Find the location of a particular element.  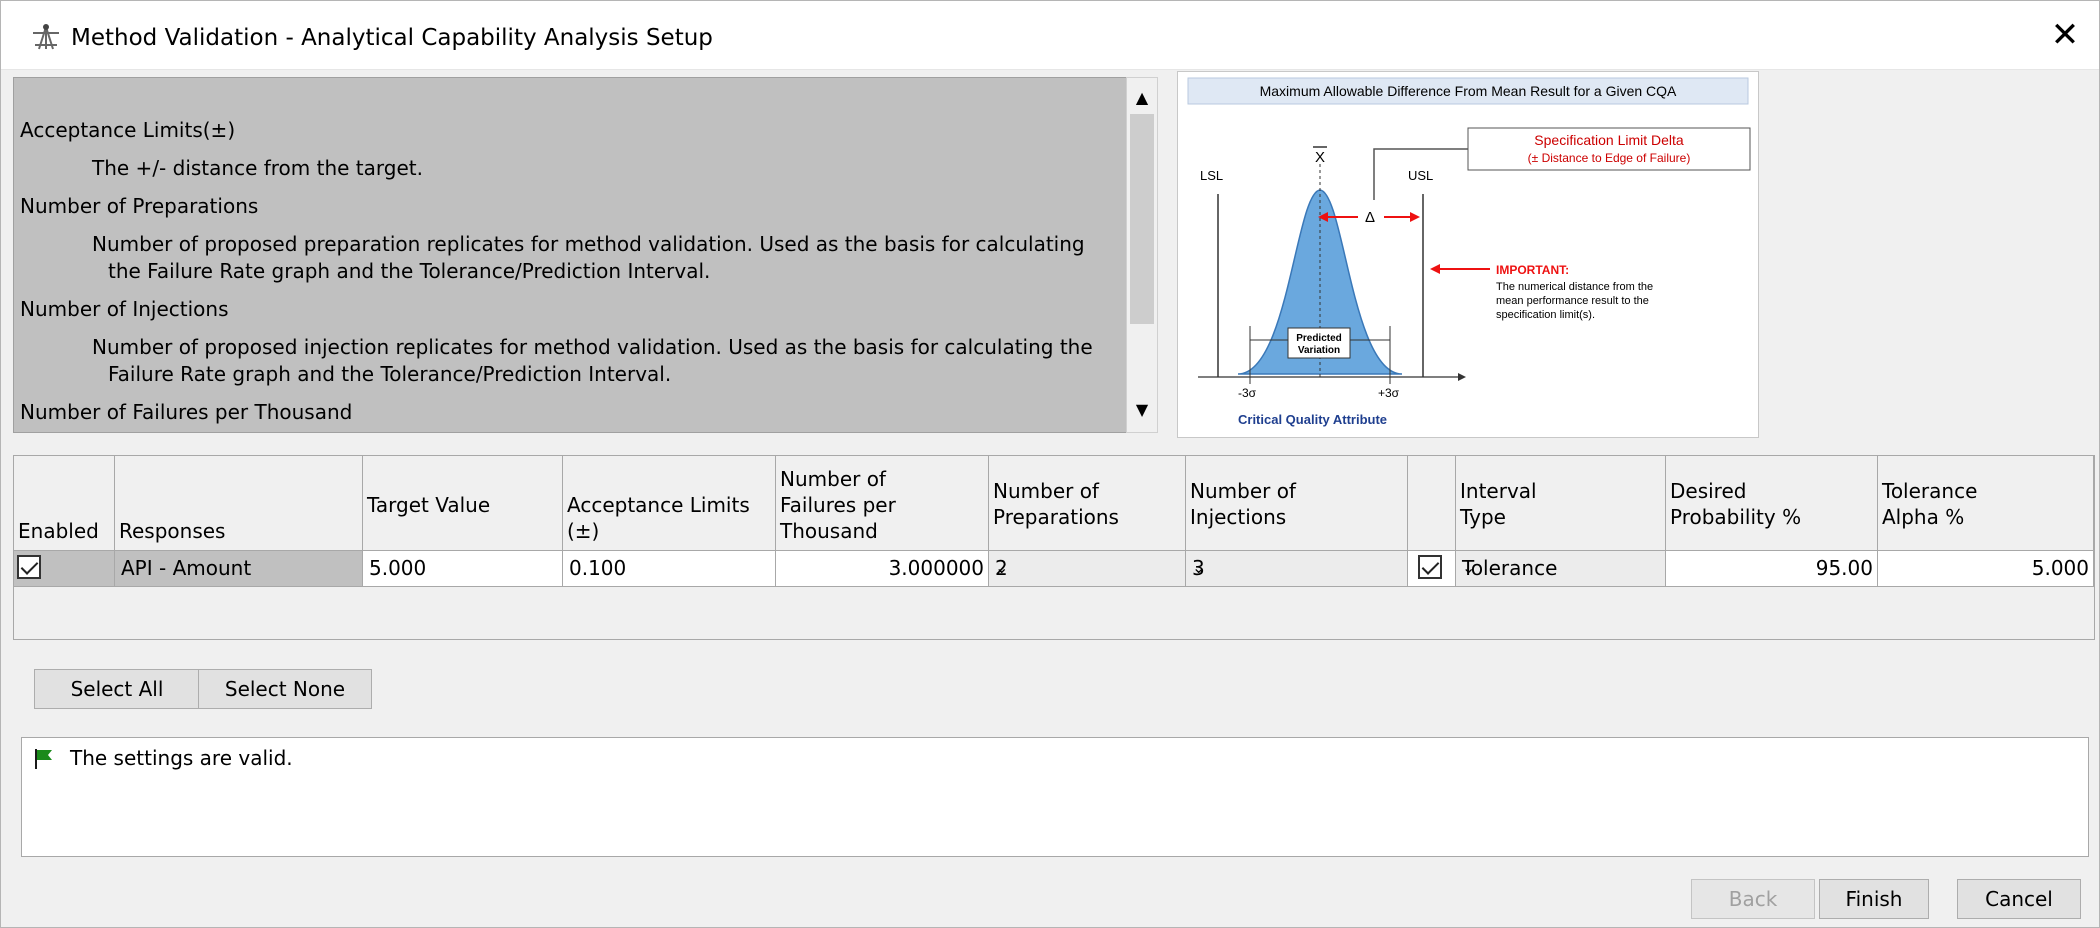

usl-label: USL is located at coordinates (1420, 175).